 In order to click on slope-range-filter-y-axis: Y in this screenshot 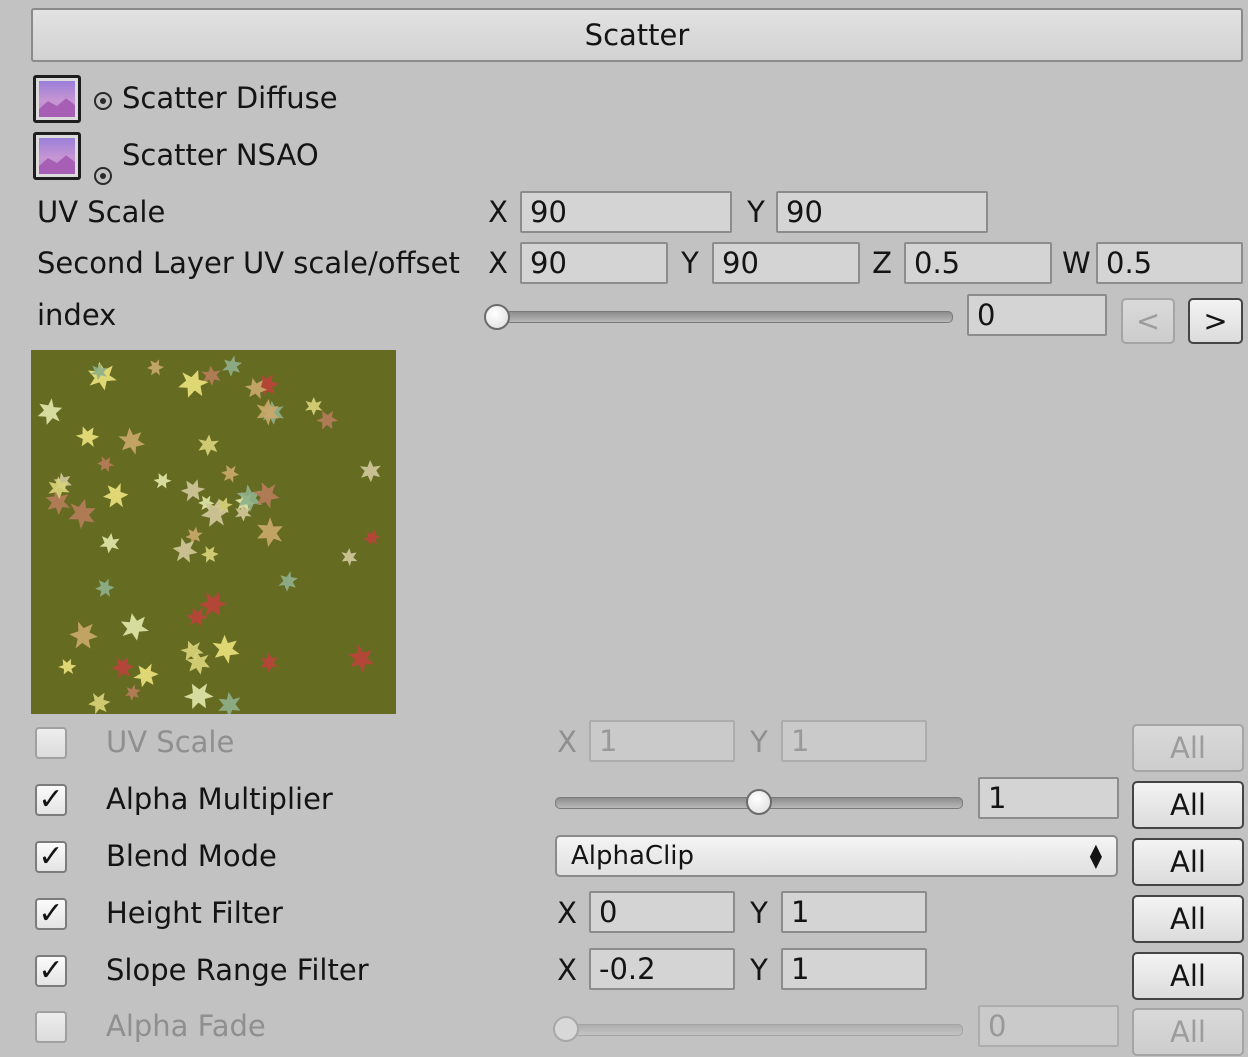, I will do `click(759, 970)`.